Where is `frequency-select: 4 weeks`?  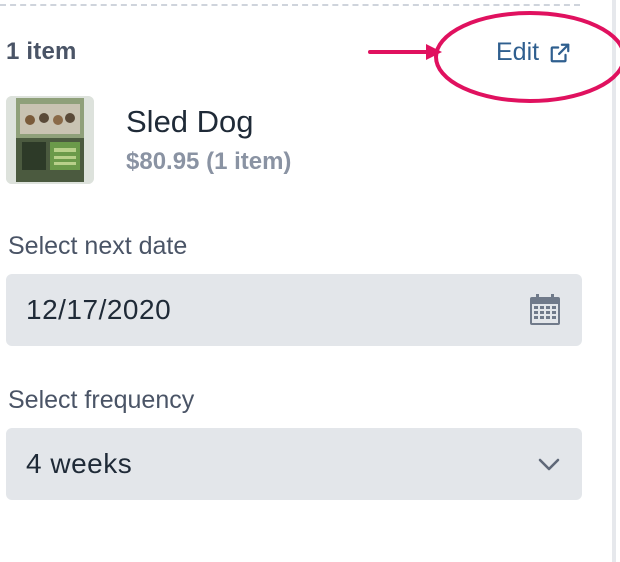
frequency-select: 4 weeks is located at coordinates (294, 464).